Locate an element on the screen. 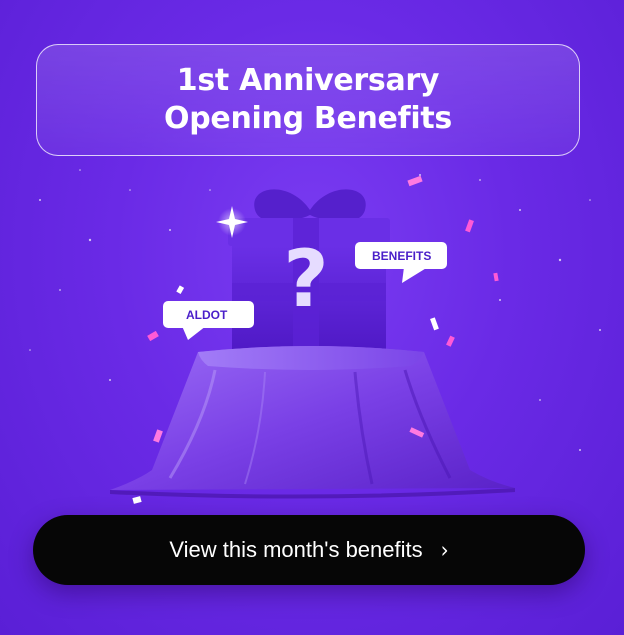 The height and width of the screenshot is (635, 624). question-mark-icon: ? is located at coordinates (305, 280).